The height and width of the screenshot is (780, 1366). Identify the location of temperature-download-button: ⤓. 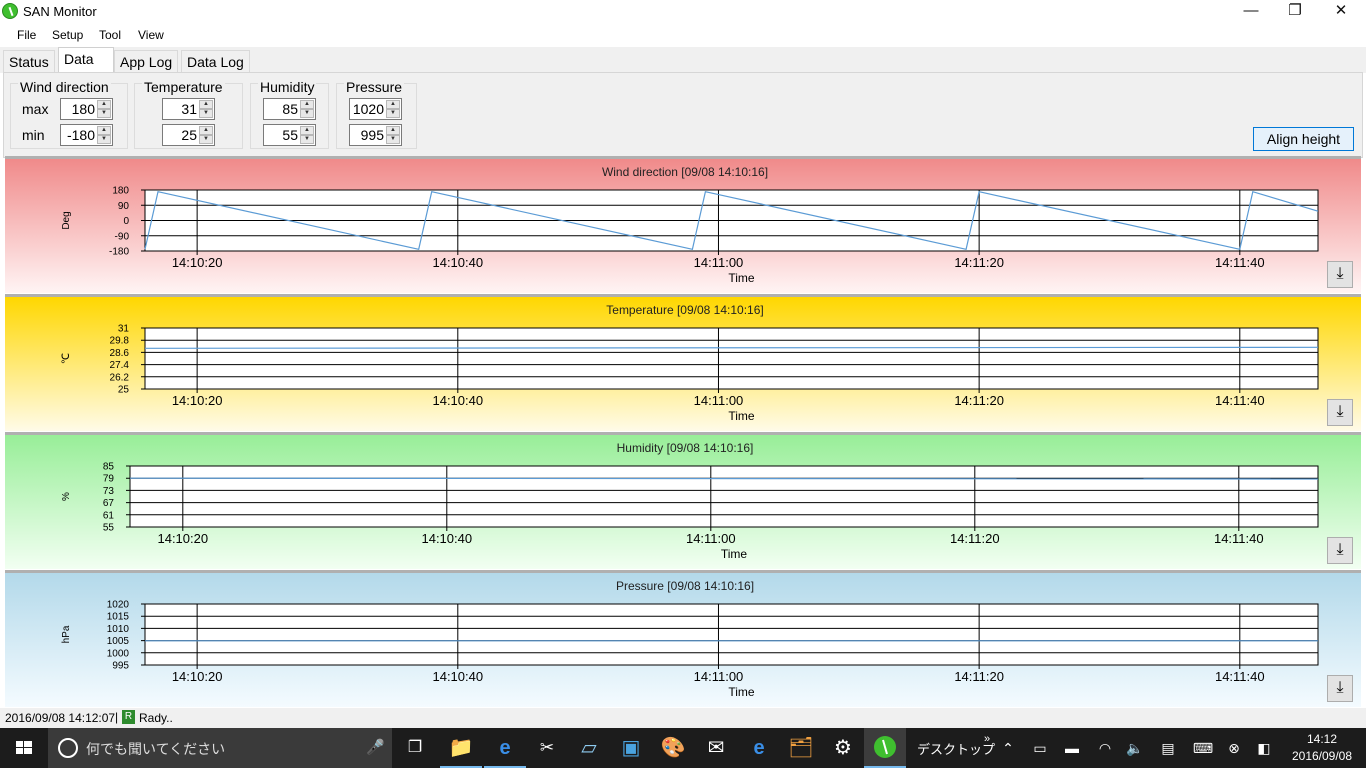
(1340, 412).